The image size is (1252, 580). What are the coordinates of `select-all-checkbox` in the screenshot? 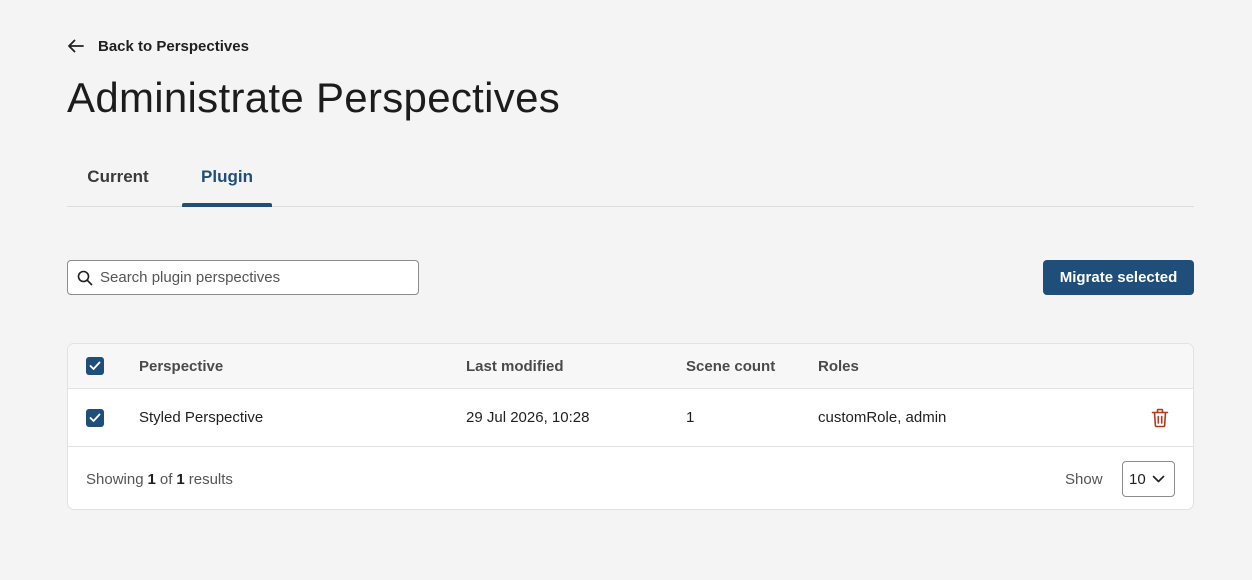 It's located at (95, 366).